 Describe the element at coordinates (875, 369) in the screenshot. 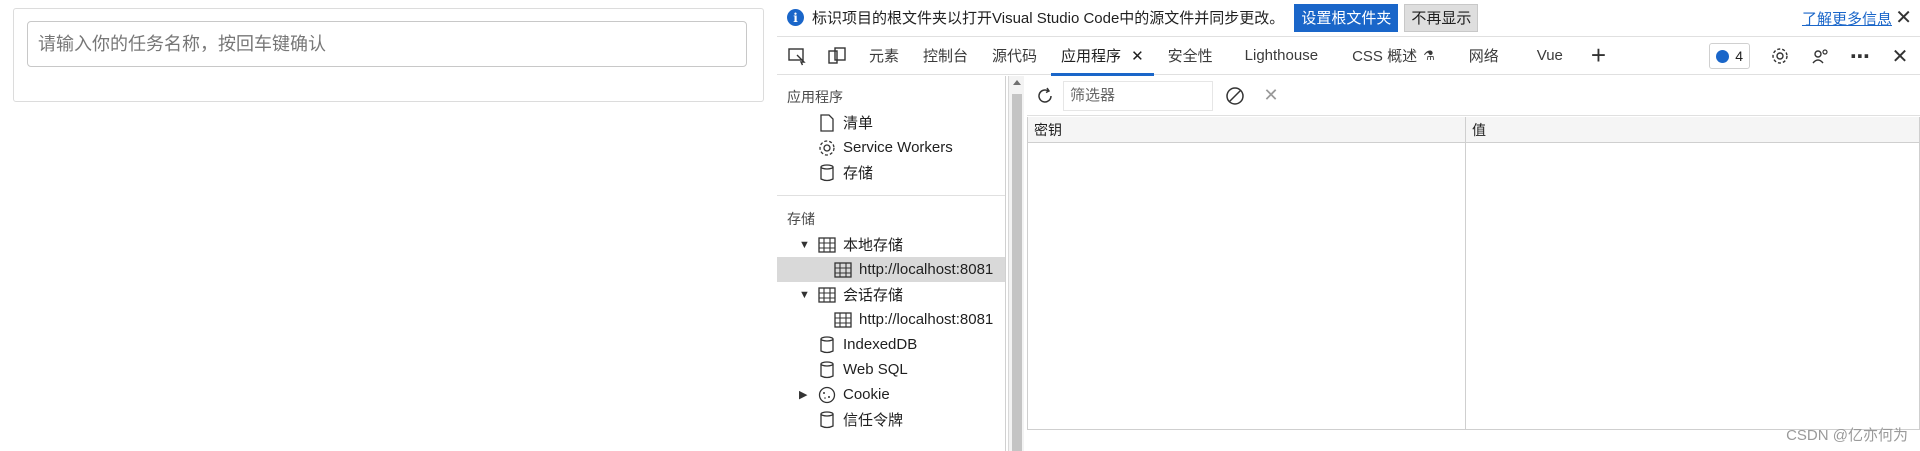

I see `sidebar-item-label: Web SQL` at that location.